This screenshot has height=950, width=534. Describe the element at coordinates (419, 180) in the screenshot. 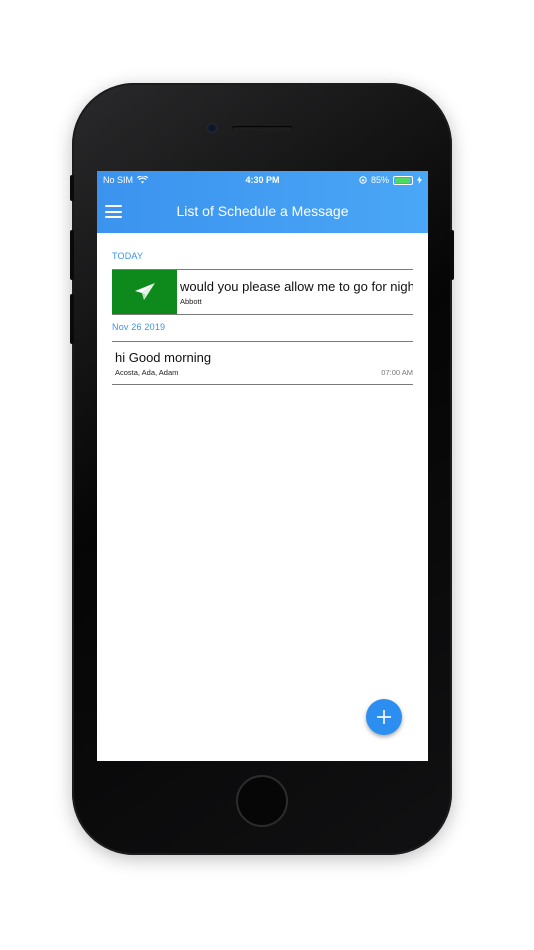

I see `charging-bolt-icon` at that location.